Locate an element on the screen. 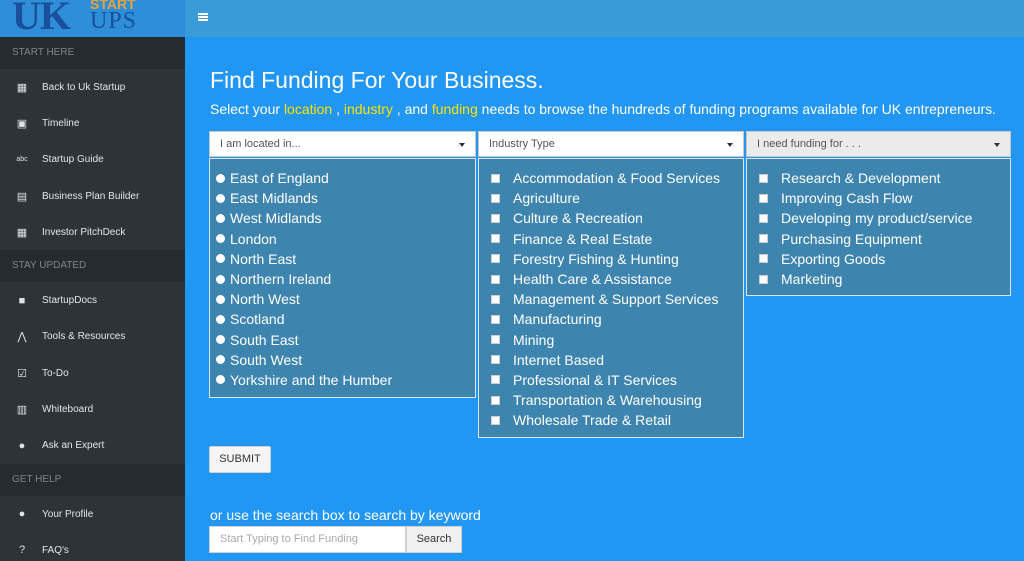 The height and width of the screenshot is (561, 1024). sidebar-item-startupdocs: ■ StartupDocs is located at coordinates (92, 300).